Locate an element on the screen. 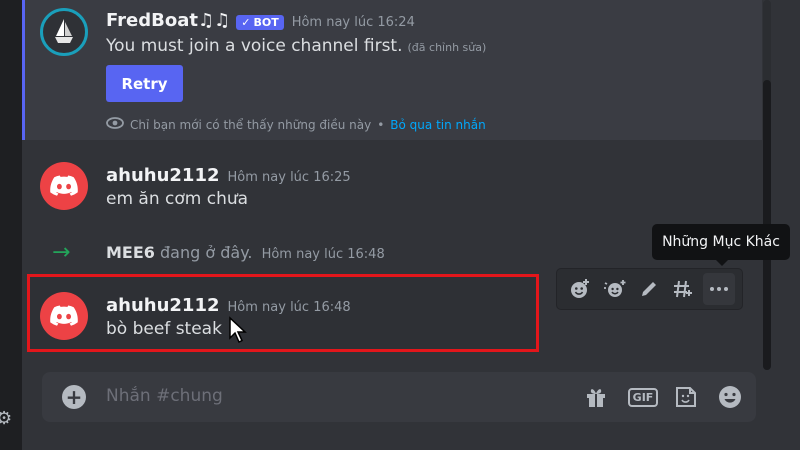 This screenshot has height=450, width=800. bot-badge: ✓ BOT is located at coordinates (260, 22).